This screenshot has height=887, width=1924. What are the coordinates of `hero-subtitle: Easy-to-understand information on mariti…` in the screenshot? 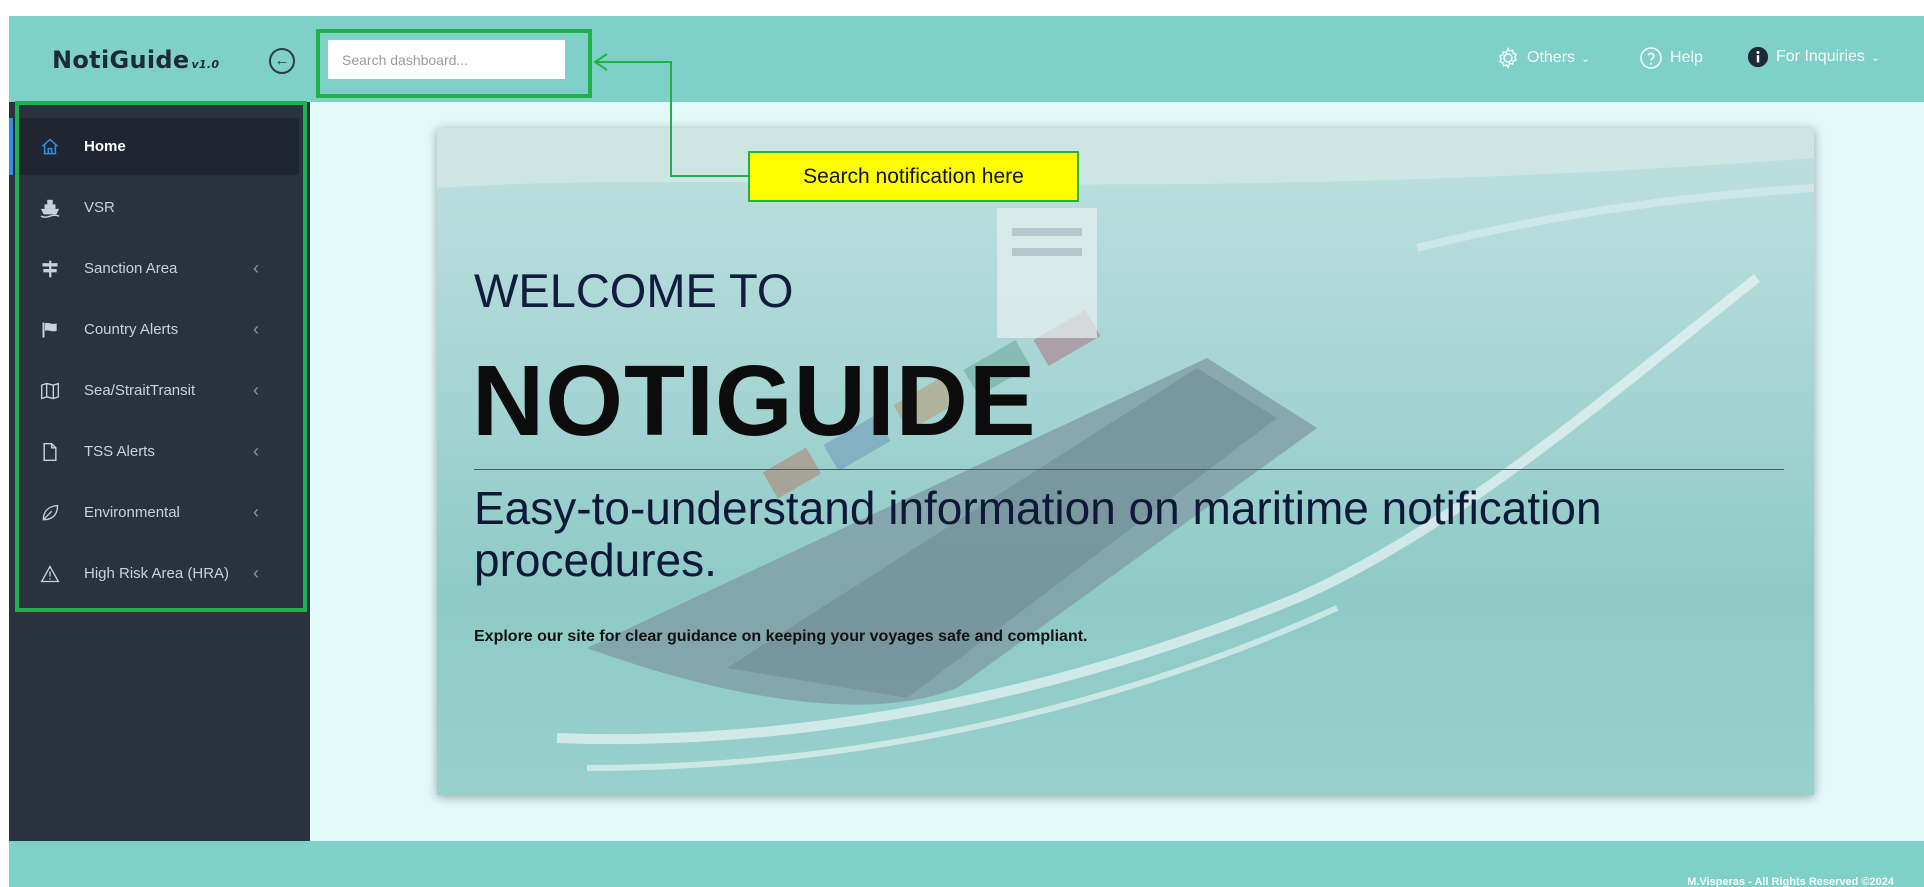 It's located at (1038, 534).